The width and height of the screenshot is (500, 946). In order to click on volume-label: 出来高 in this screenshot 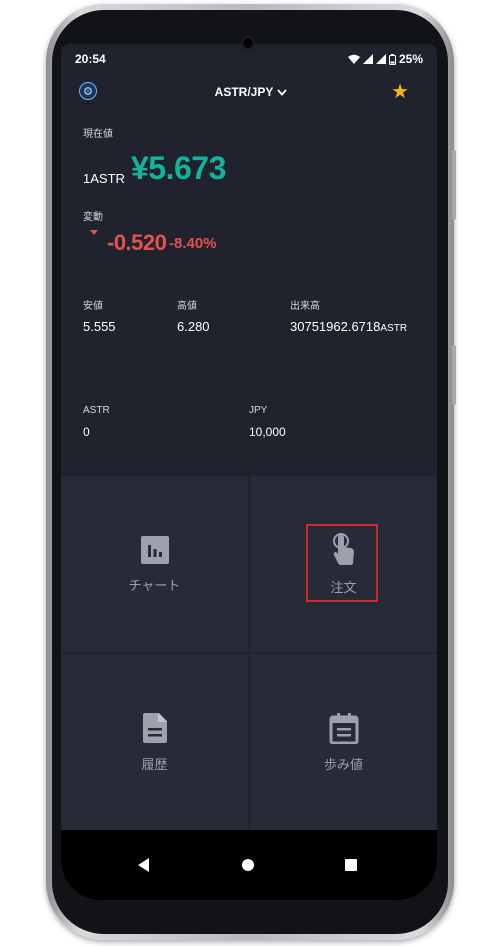, I will do `click(305, 306)`.